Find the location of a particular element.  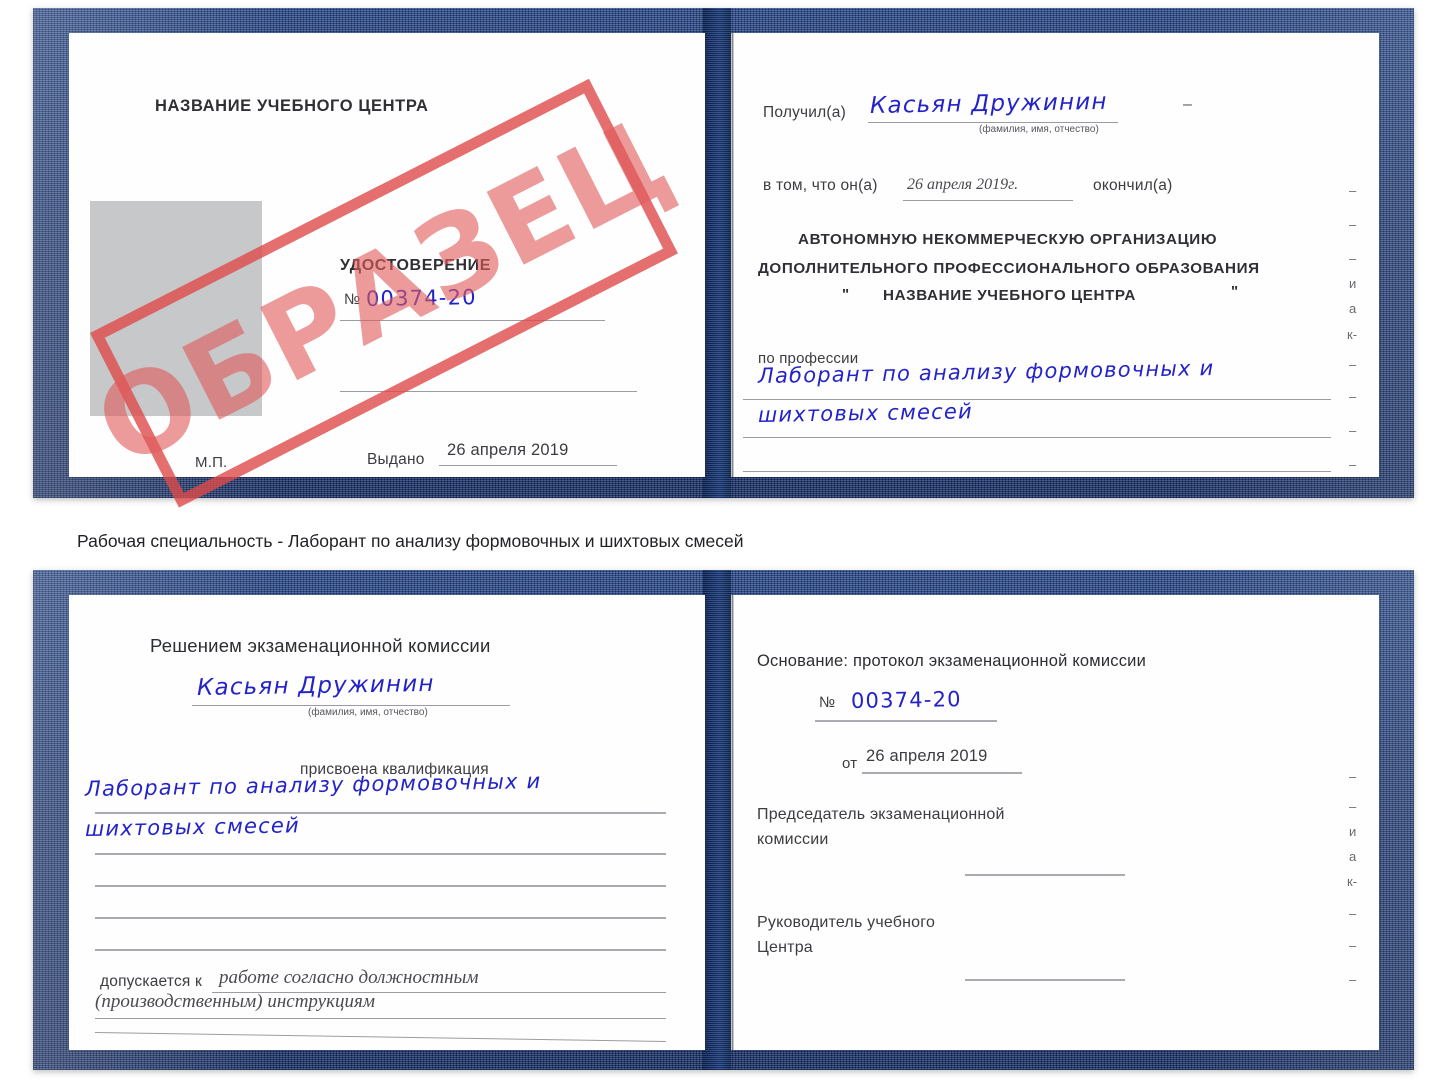

top-right-inthat-rule is located at coordinates (988, 200).